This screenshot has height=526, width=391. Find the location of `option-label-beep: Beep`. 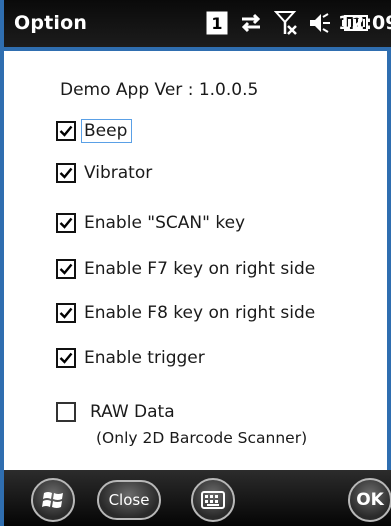

option-label-beep: Beep is located at coordinates (106, 131).